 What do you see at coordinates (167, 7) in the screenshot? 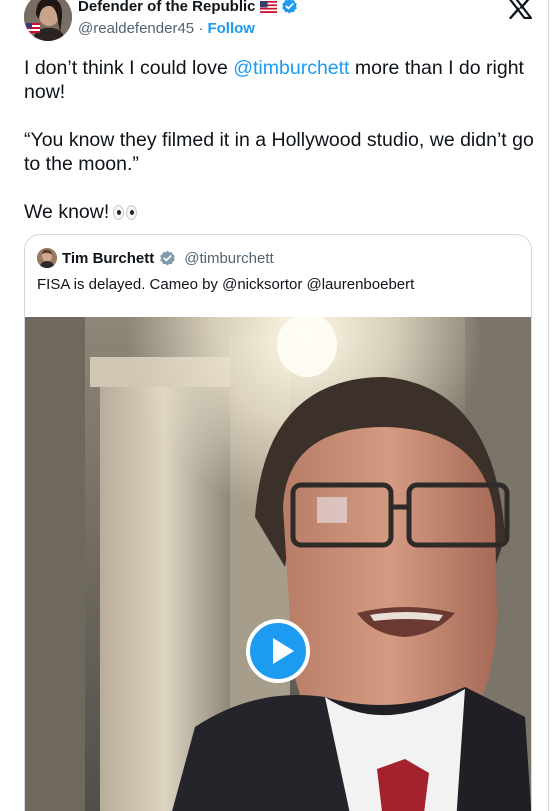
I see `author-display-name: Defender of the Republic` at bounding box center [167, 7].